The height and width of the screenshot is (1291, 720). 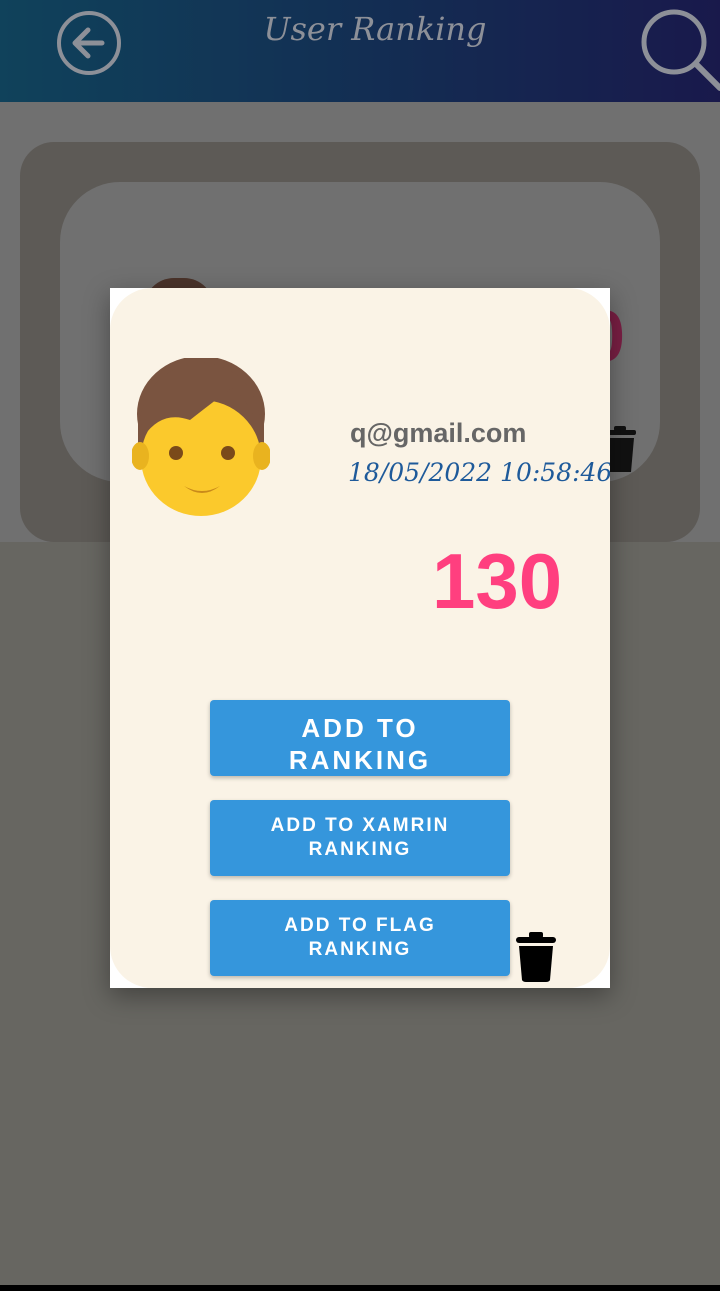 I want to click on trash-icon, so click(x=536, y=957).